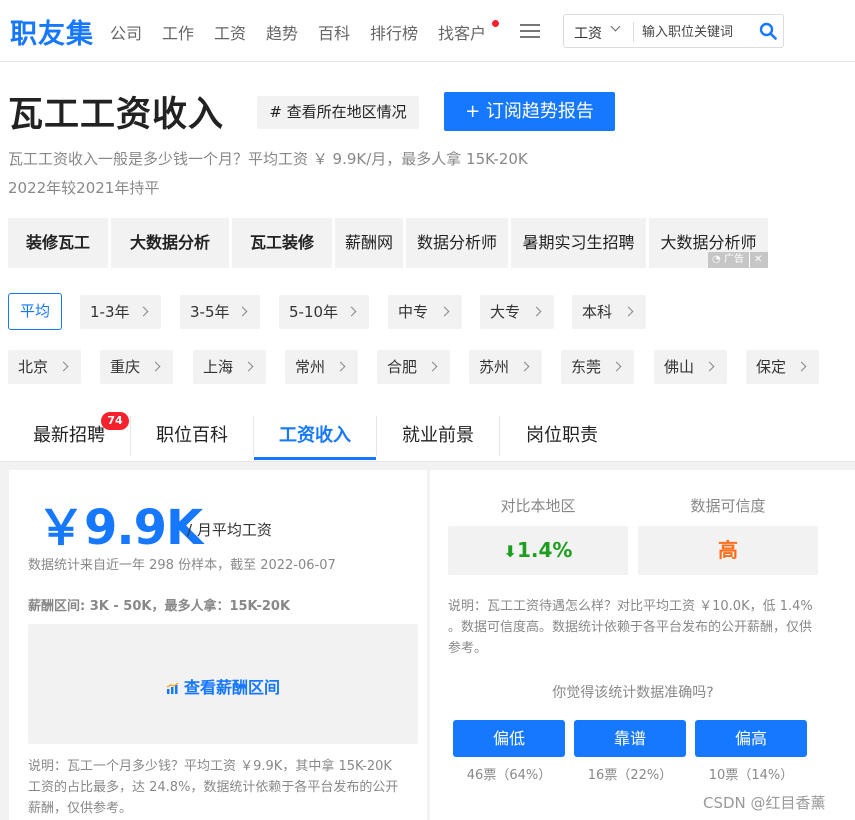  Describe the element at coordinates (120, 528) in the screenshot. I see `average-salary-value: ￥9.9K` at that location.